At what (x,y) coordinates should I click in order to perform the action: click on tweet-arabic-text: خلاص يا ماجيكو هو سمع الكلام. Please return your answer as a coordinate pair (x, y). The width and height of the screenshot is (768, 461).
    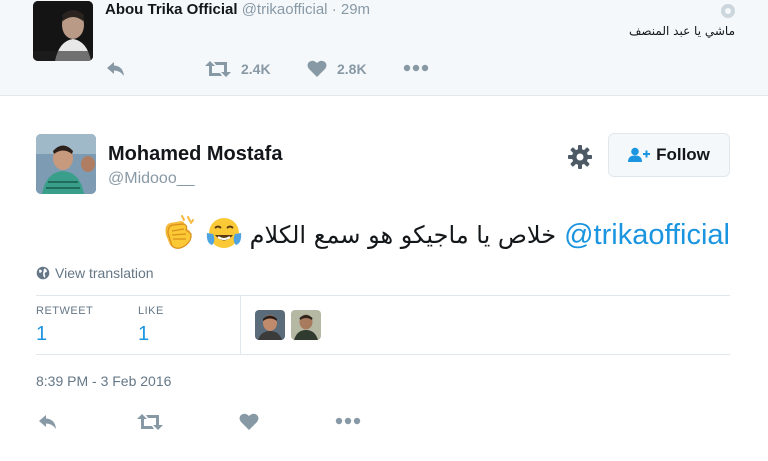
    Looking at the image, I should click on (403, 235).